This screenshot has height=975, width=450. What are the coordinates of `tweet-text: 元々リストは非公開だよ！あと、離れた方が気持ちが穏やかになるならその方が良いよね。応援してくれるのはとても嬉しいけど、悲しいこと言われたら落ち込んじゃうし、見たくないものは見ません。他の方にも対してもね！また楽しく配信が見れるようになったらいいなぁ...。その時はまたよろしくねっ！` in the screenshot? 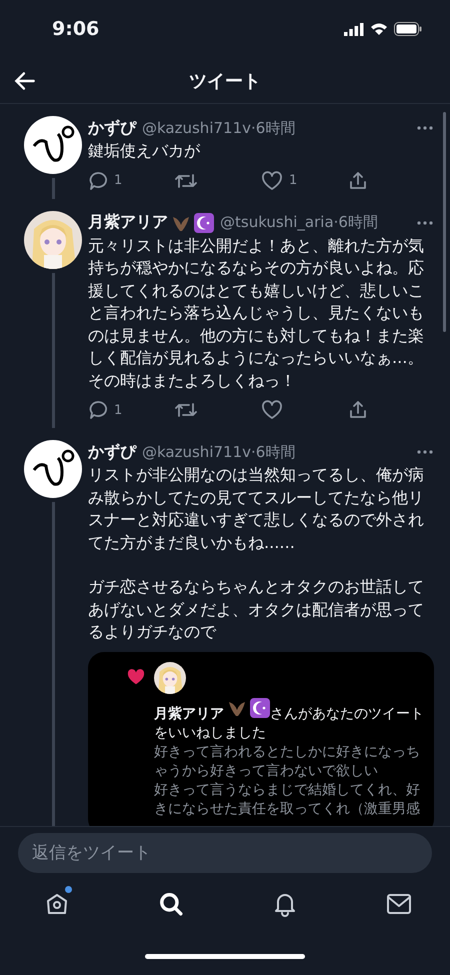 It's located at (256, 313).